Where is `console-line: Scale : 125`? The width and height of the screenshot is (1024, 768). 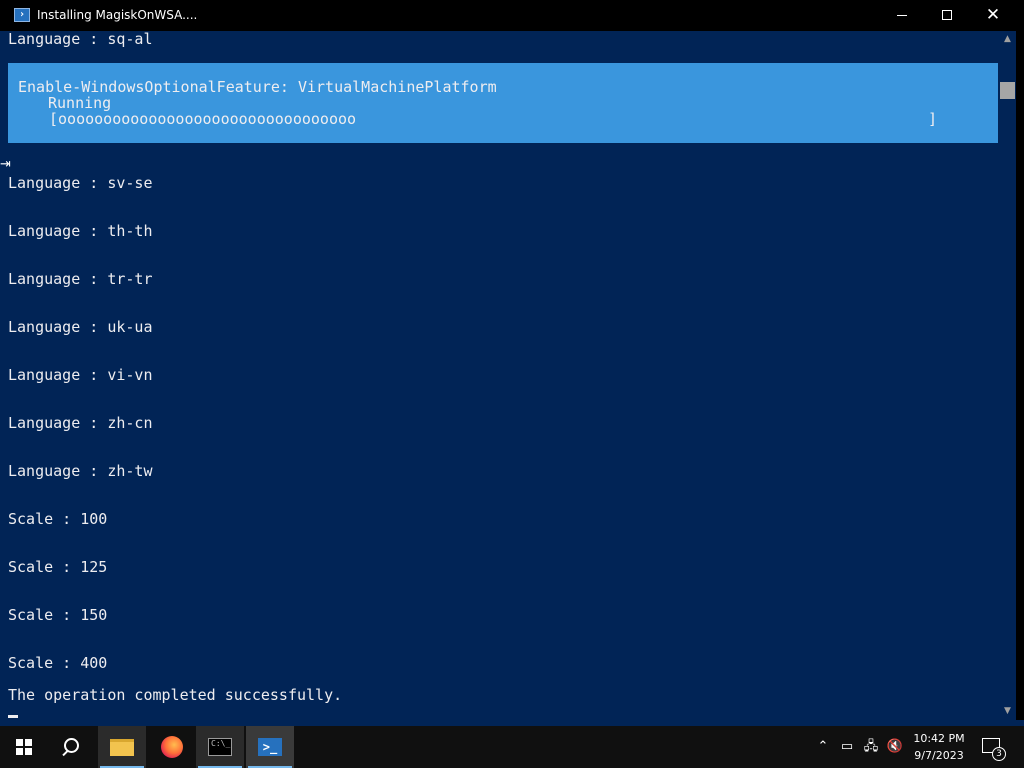 console-line: Scale : 125 is located at coordinates (58, 567).